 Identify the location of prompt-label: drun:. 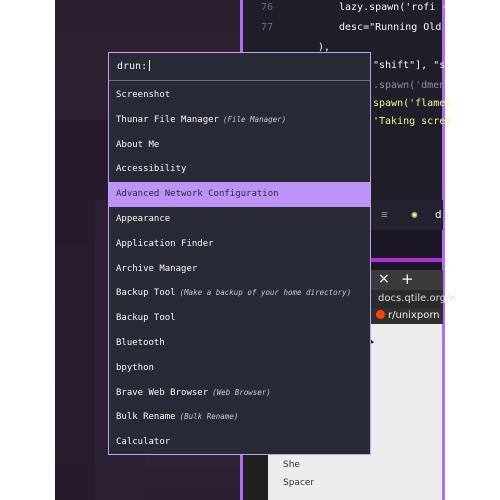
(132, 66).